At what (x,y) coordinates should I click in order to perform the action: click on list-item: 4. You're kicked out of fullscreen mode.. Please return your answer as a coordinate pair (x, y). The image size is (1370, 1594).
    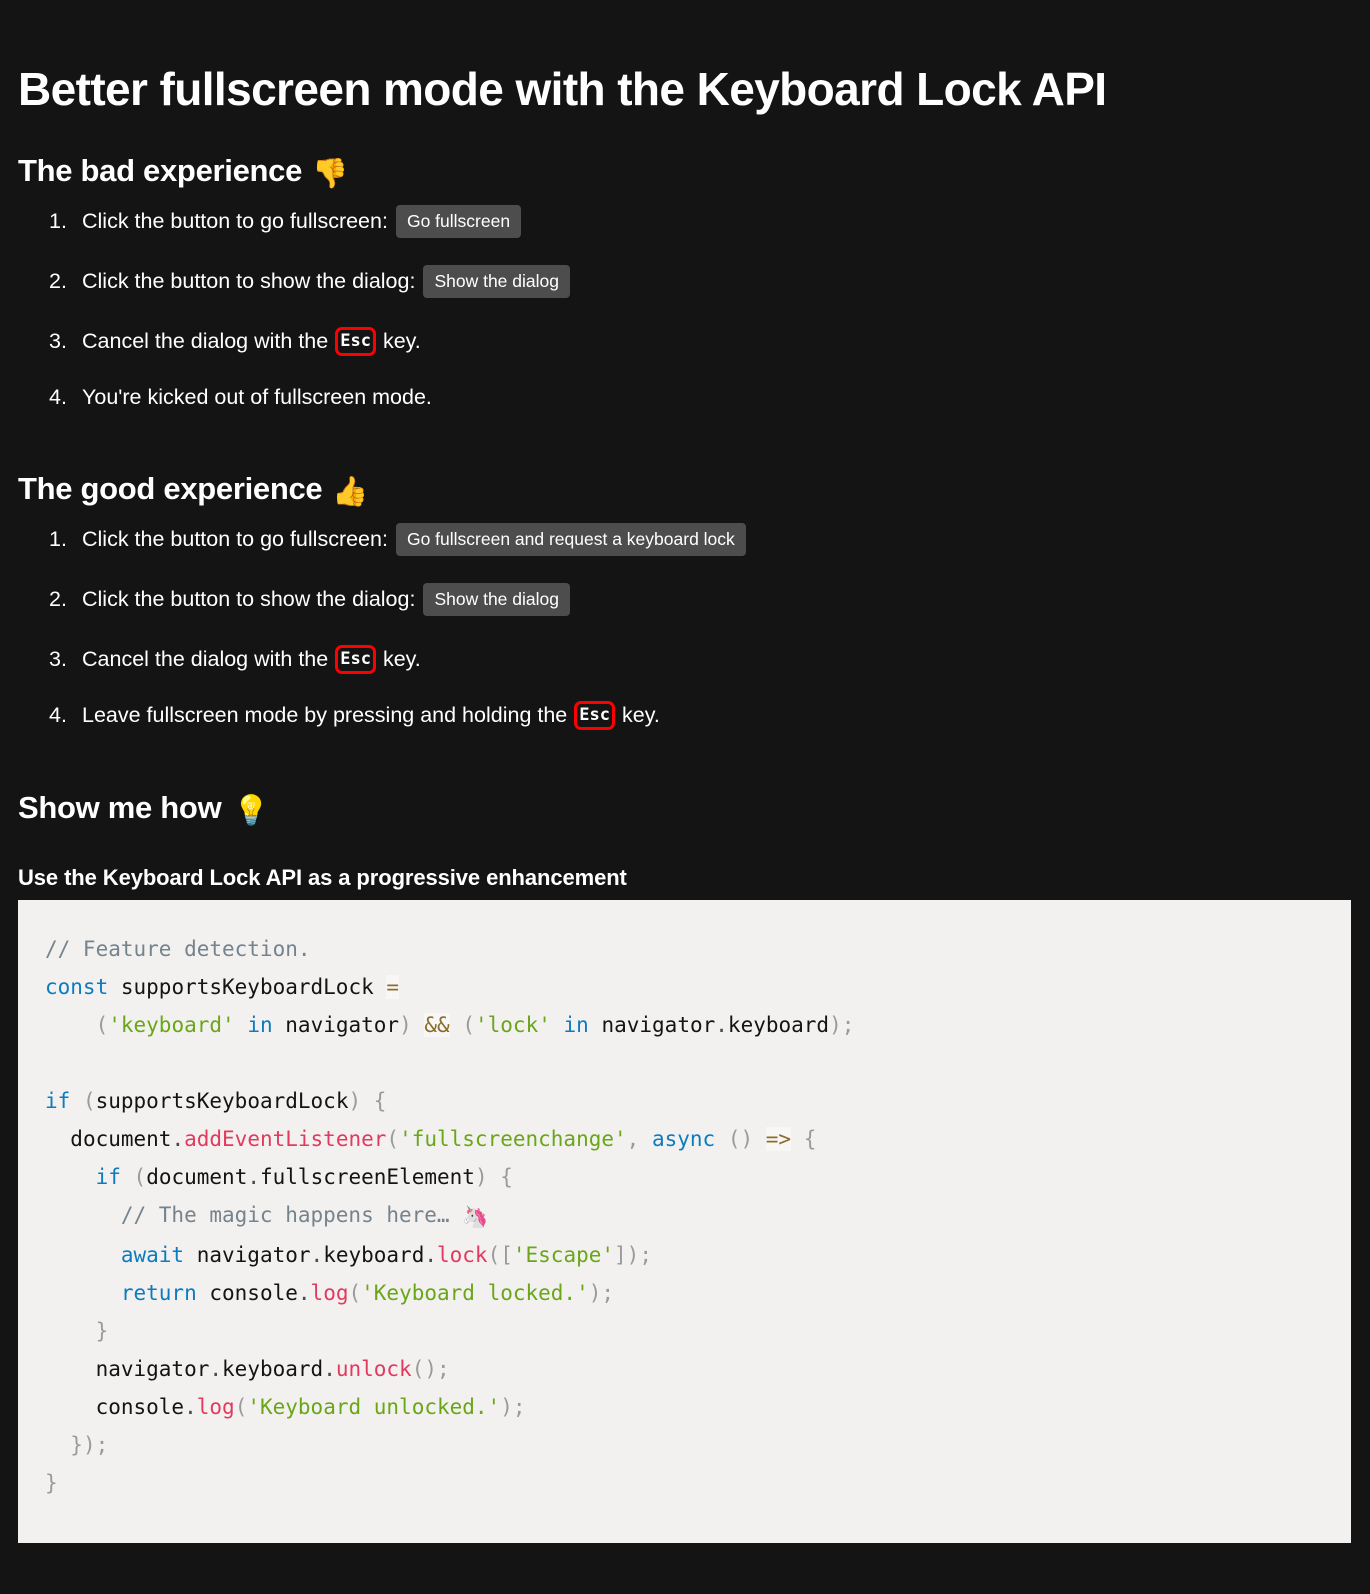
    Looking at the image, I should click on (670, 397).